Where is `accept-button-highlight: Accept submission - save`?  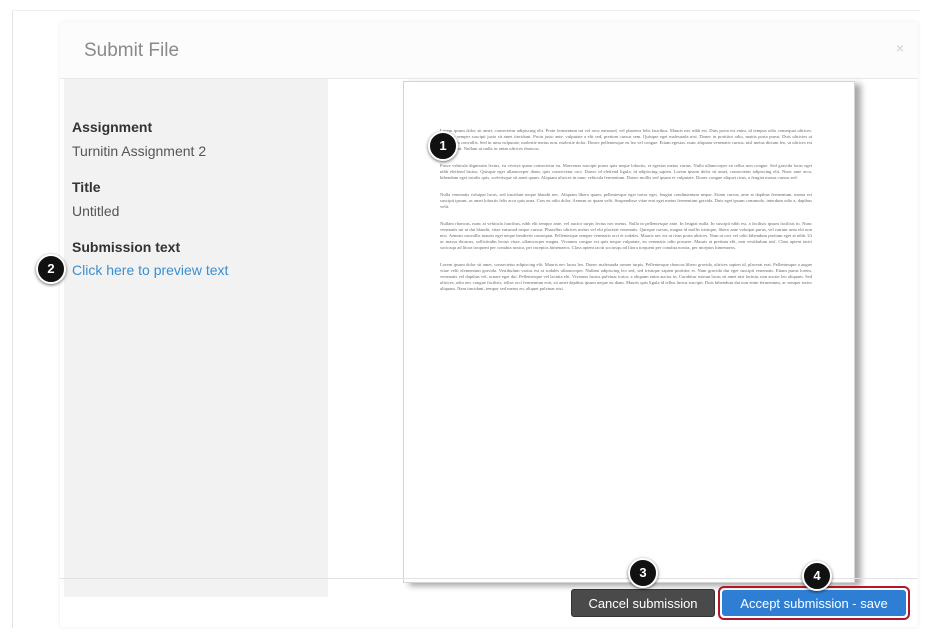 accept-button-highlight: Accept submission - save is located at coordinates (814, 603).